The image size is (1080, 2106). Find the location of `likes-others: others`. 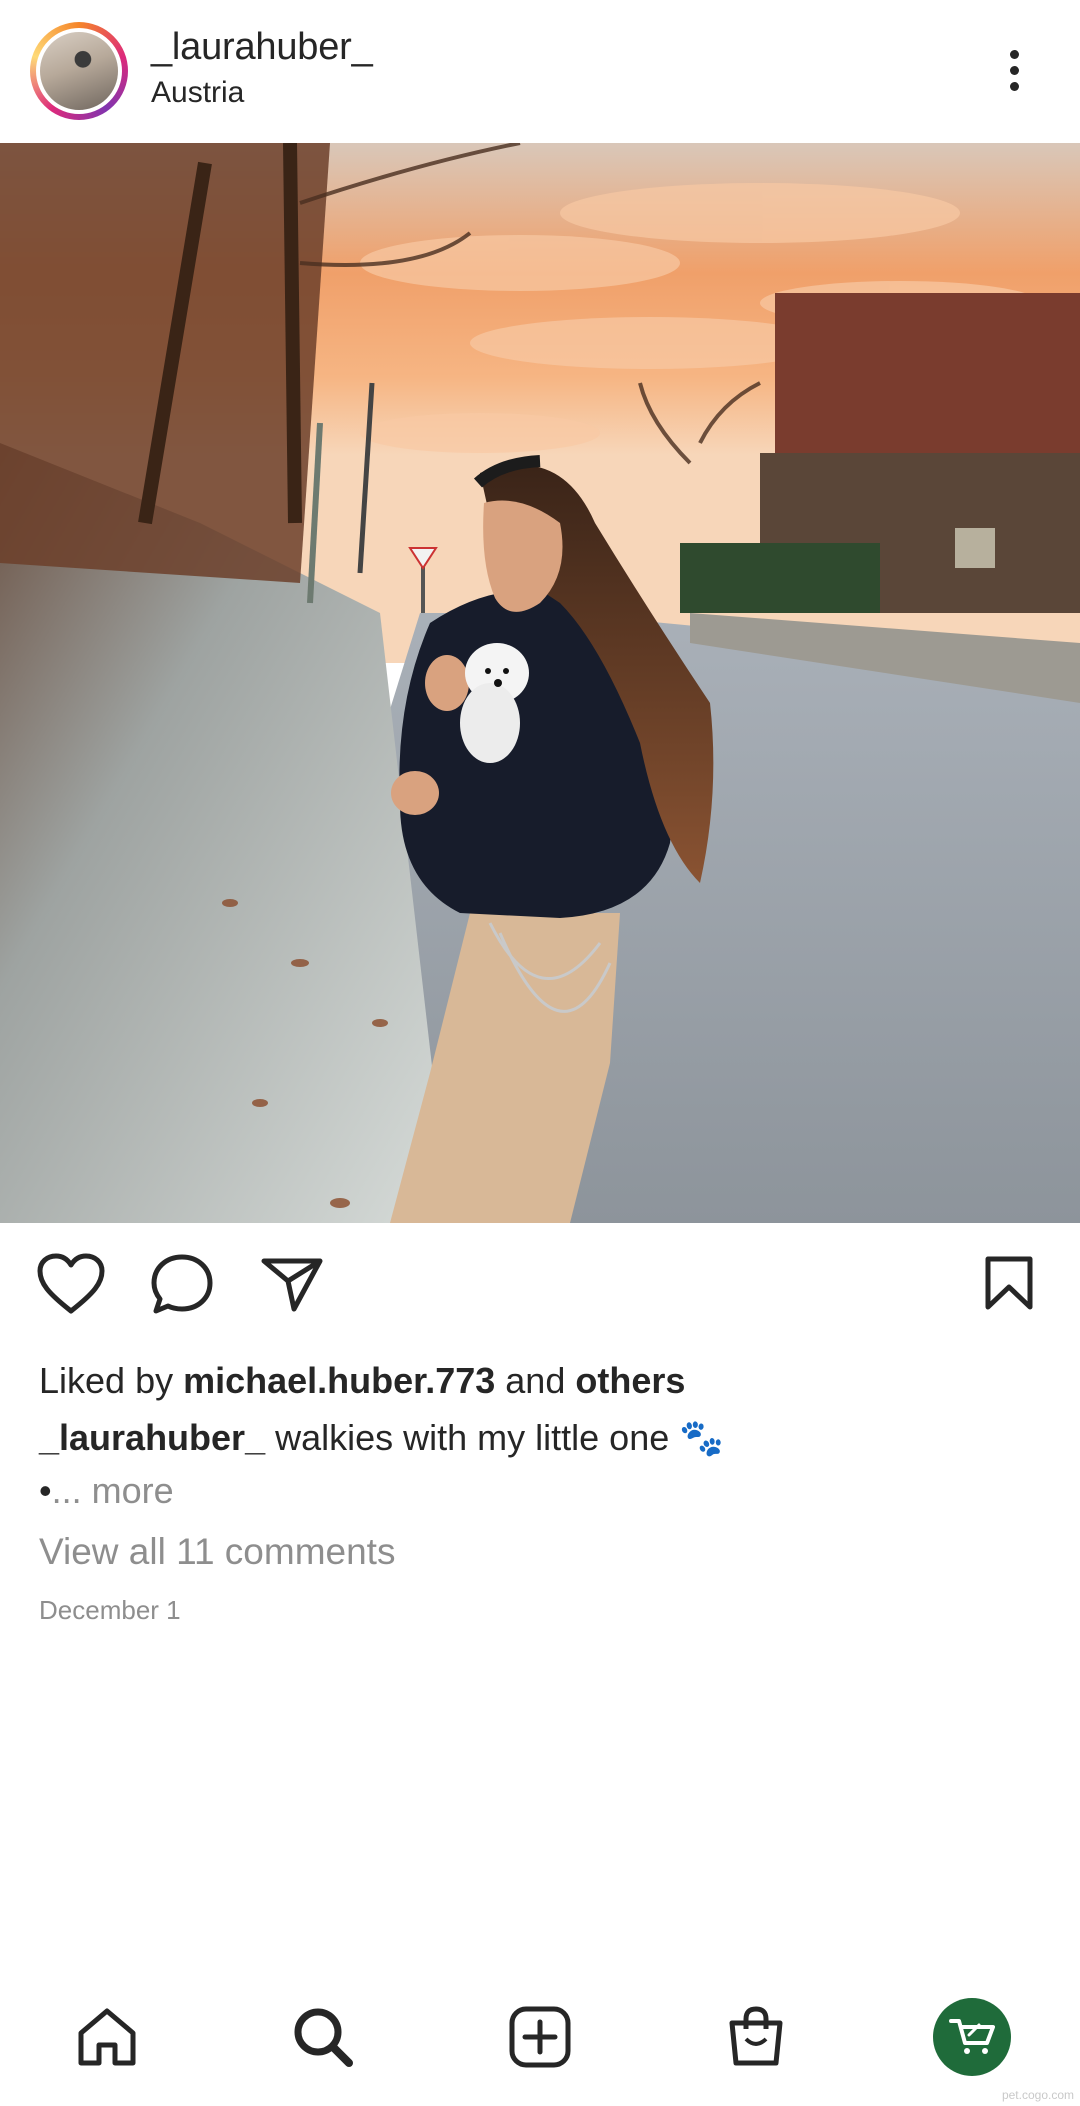

likes-others: others is located at coordinates (630, 1380).